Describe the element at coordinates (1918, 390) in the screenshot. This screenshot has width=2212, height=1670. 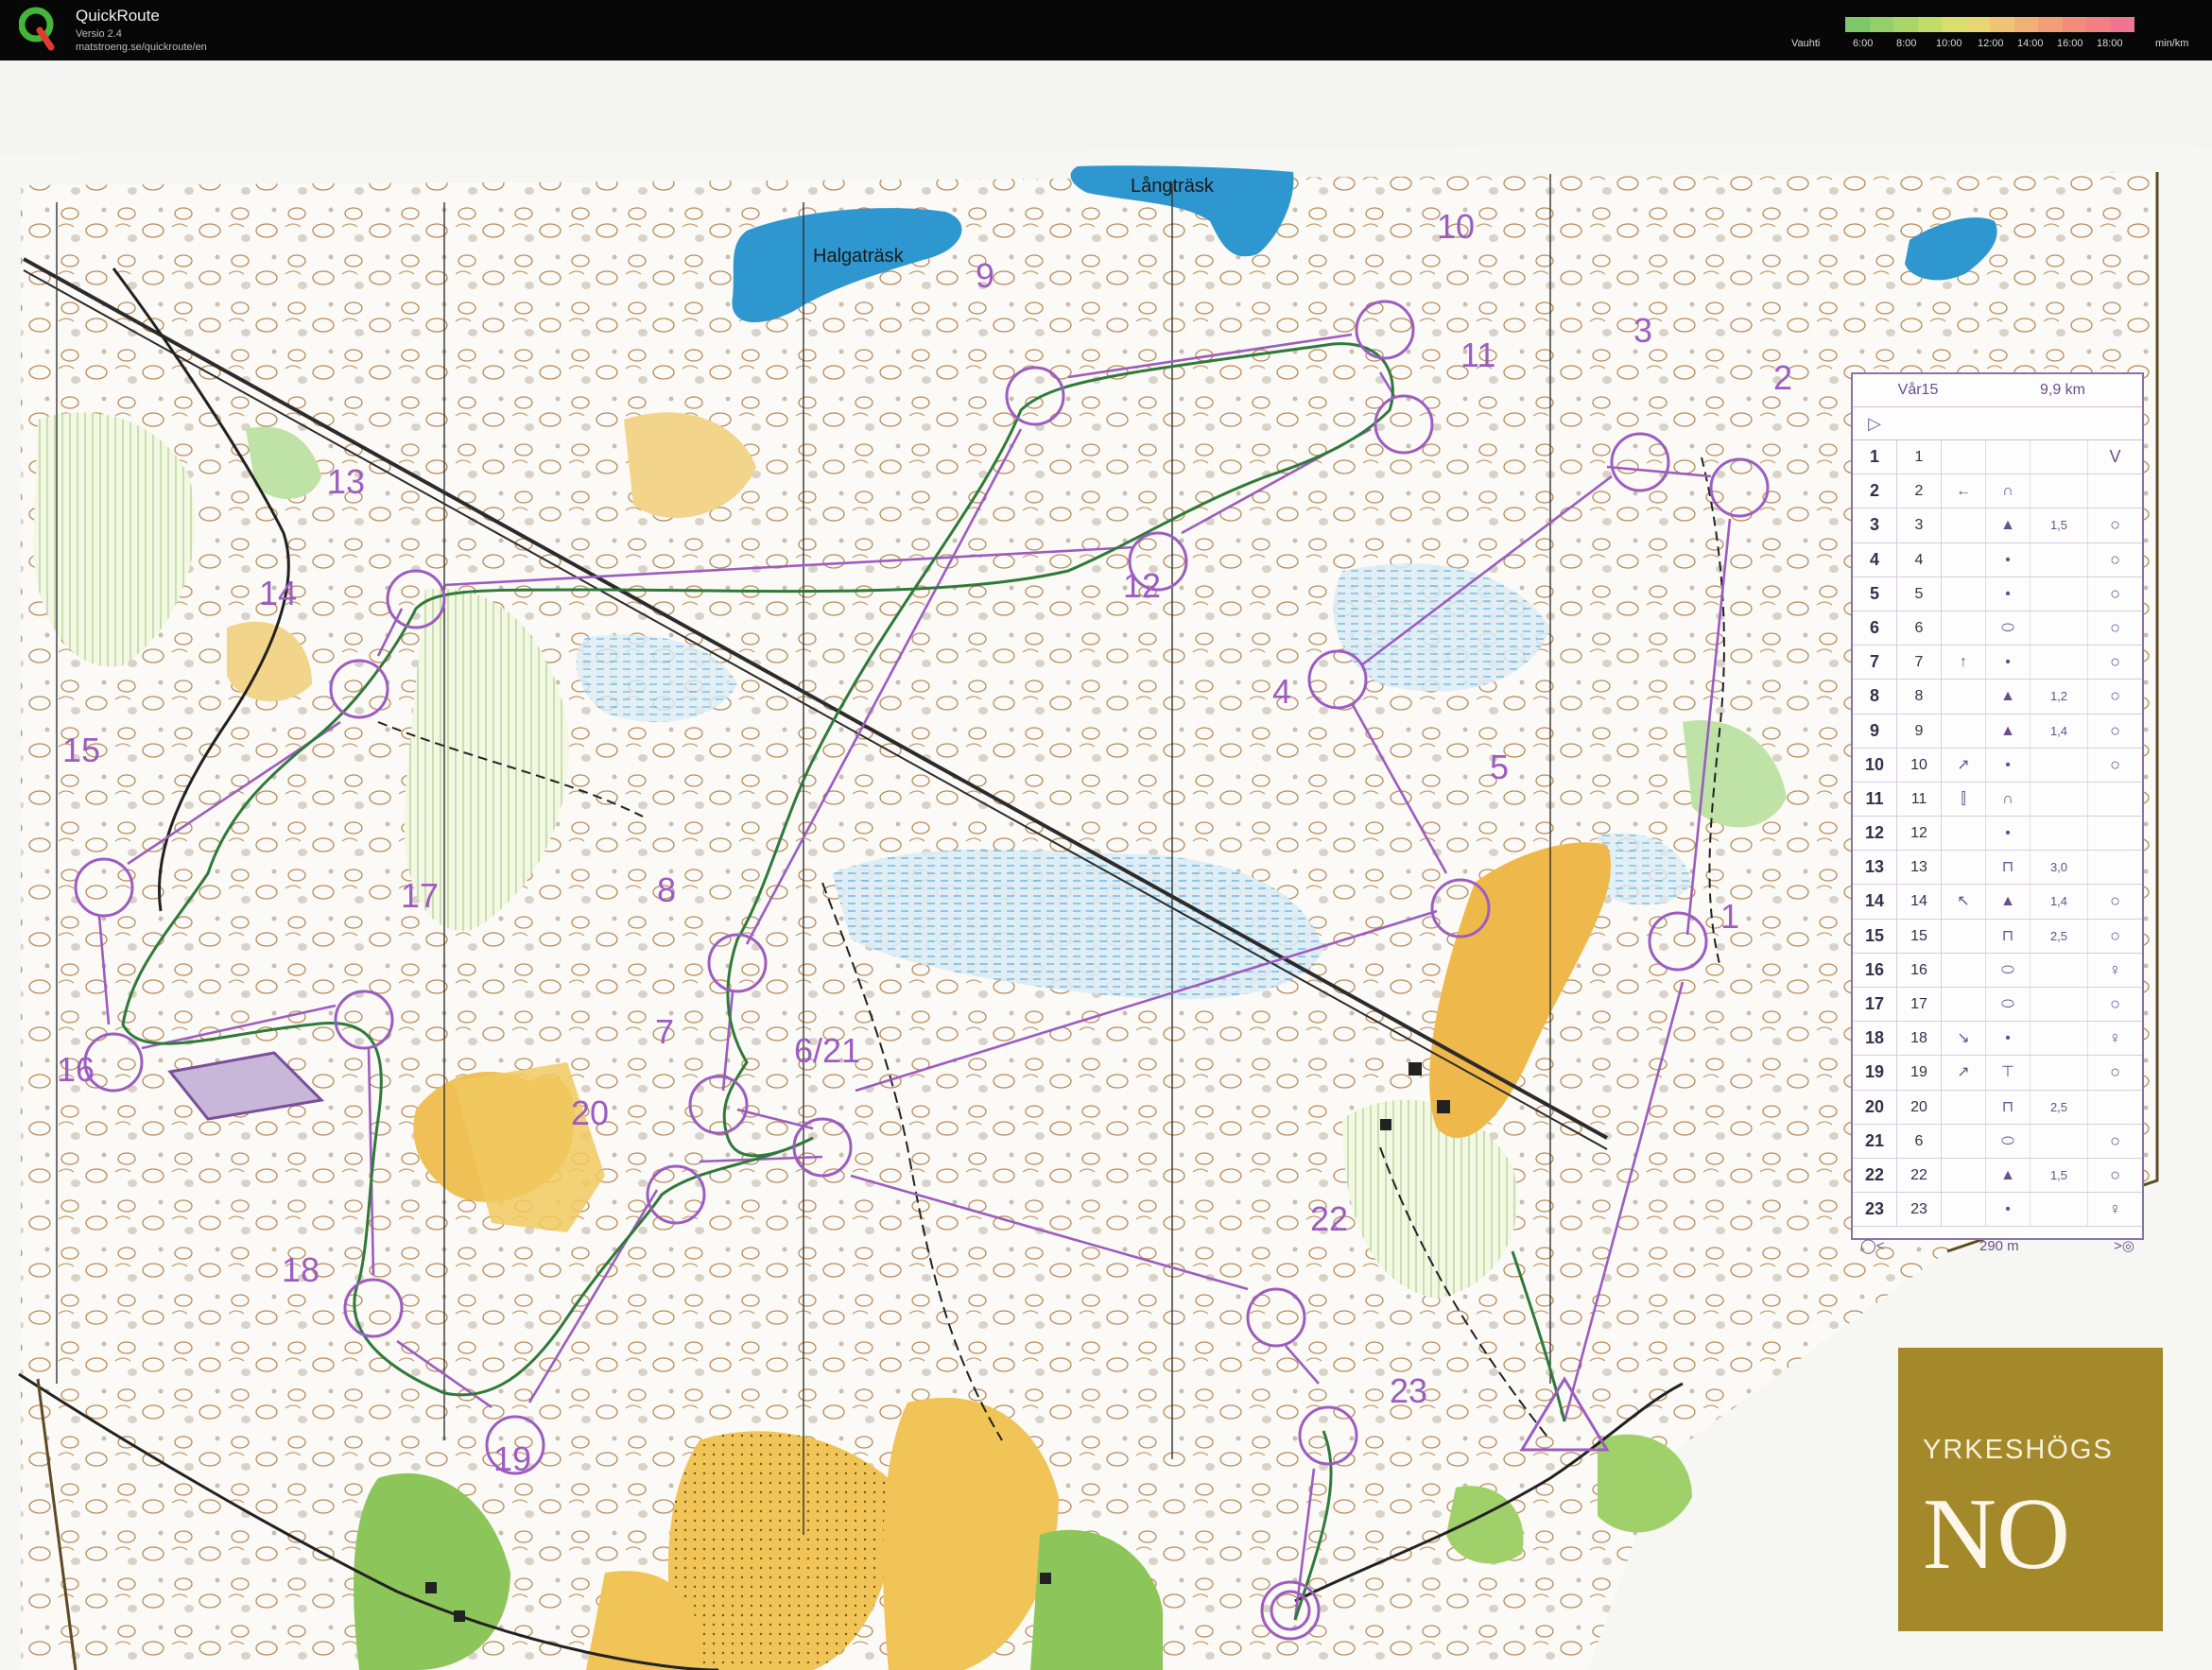
I see `course-name: Vår15` at that location.